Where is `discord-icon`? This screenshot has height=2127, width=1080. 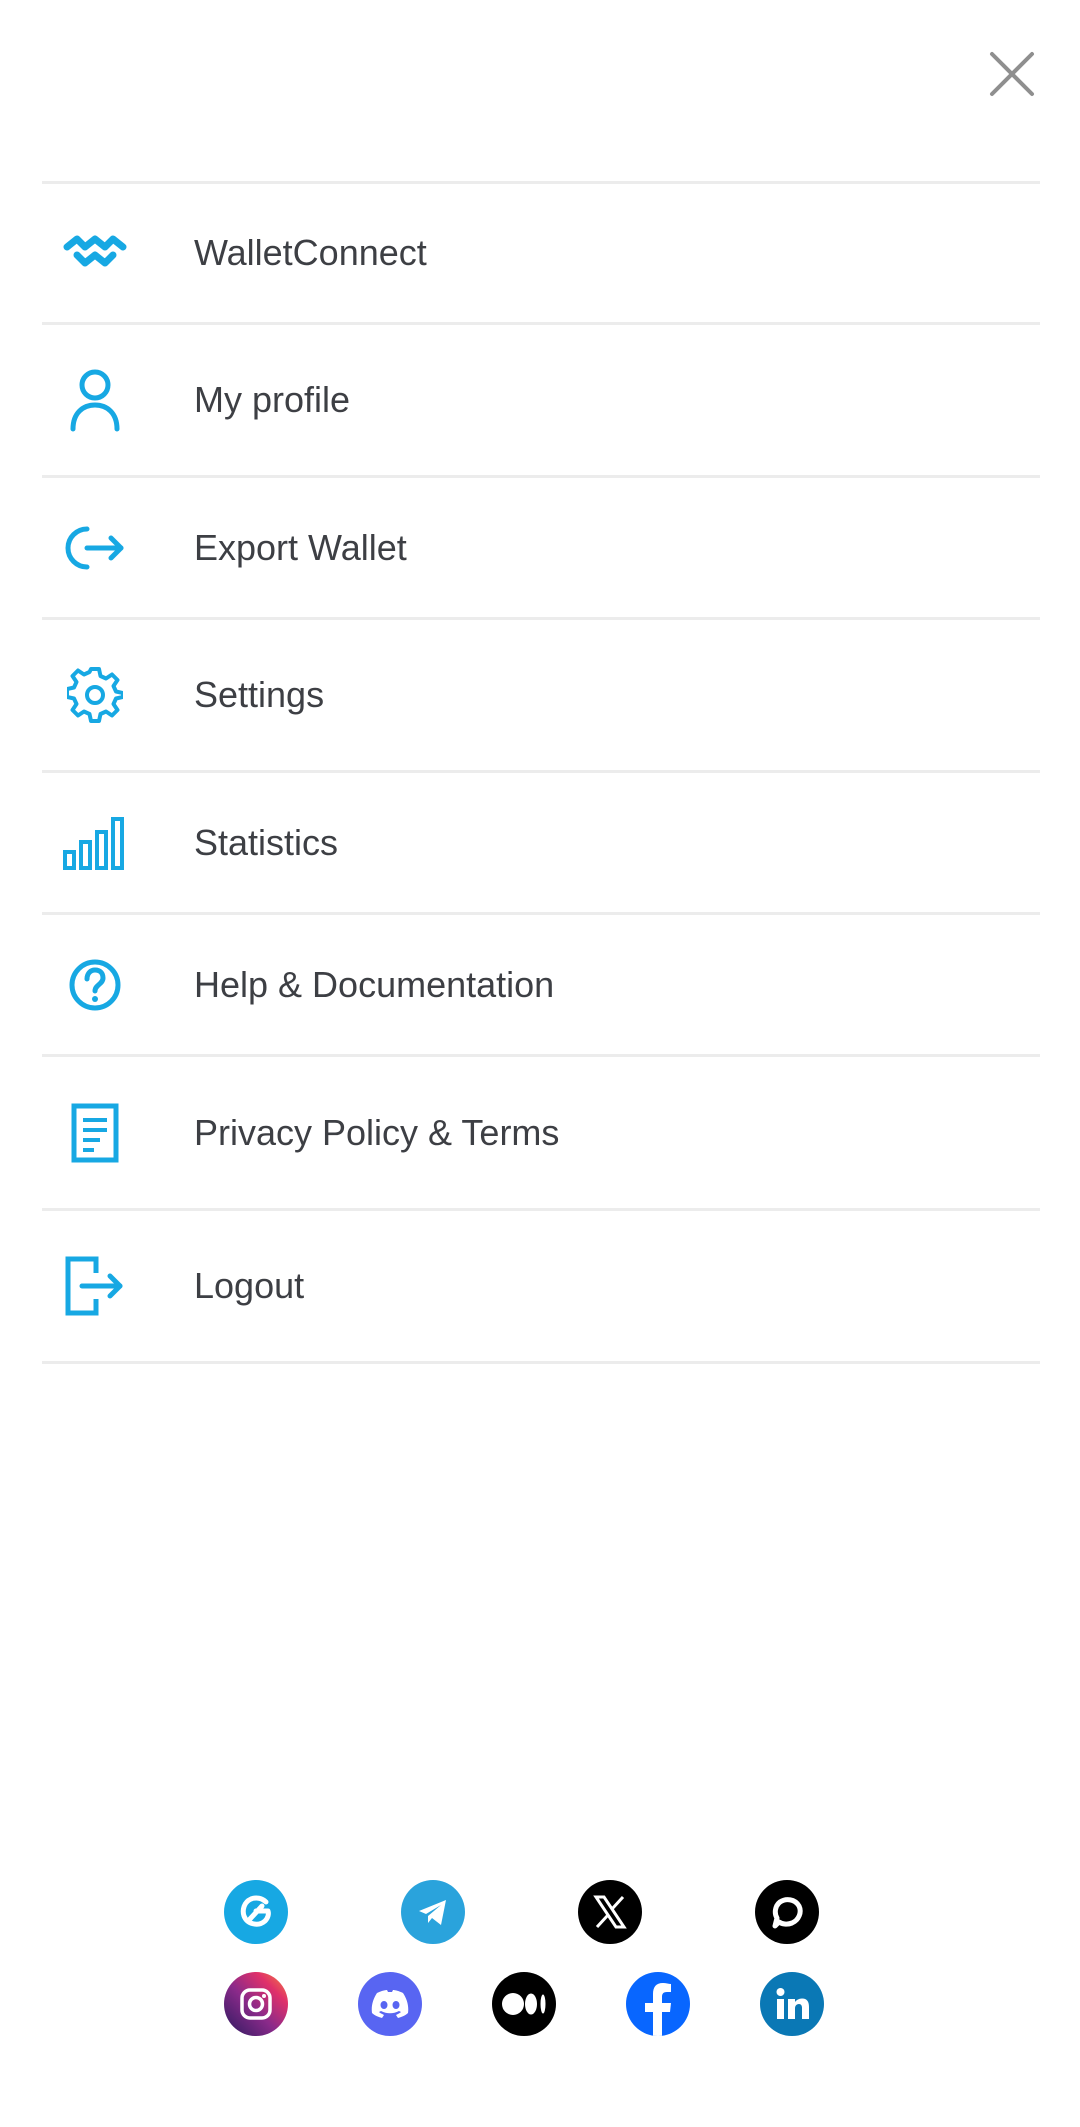
discord-icon is located at coordinates (390, 2004).